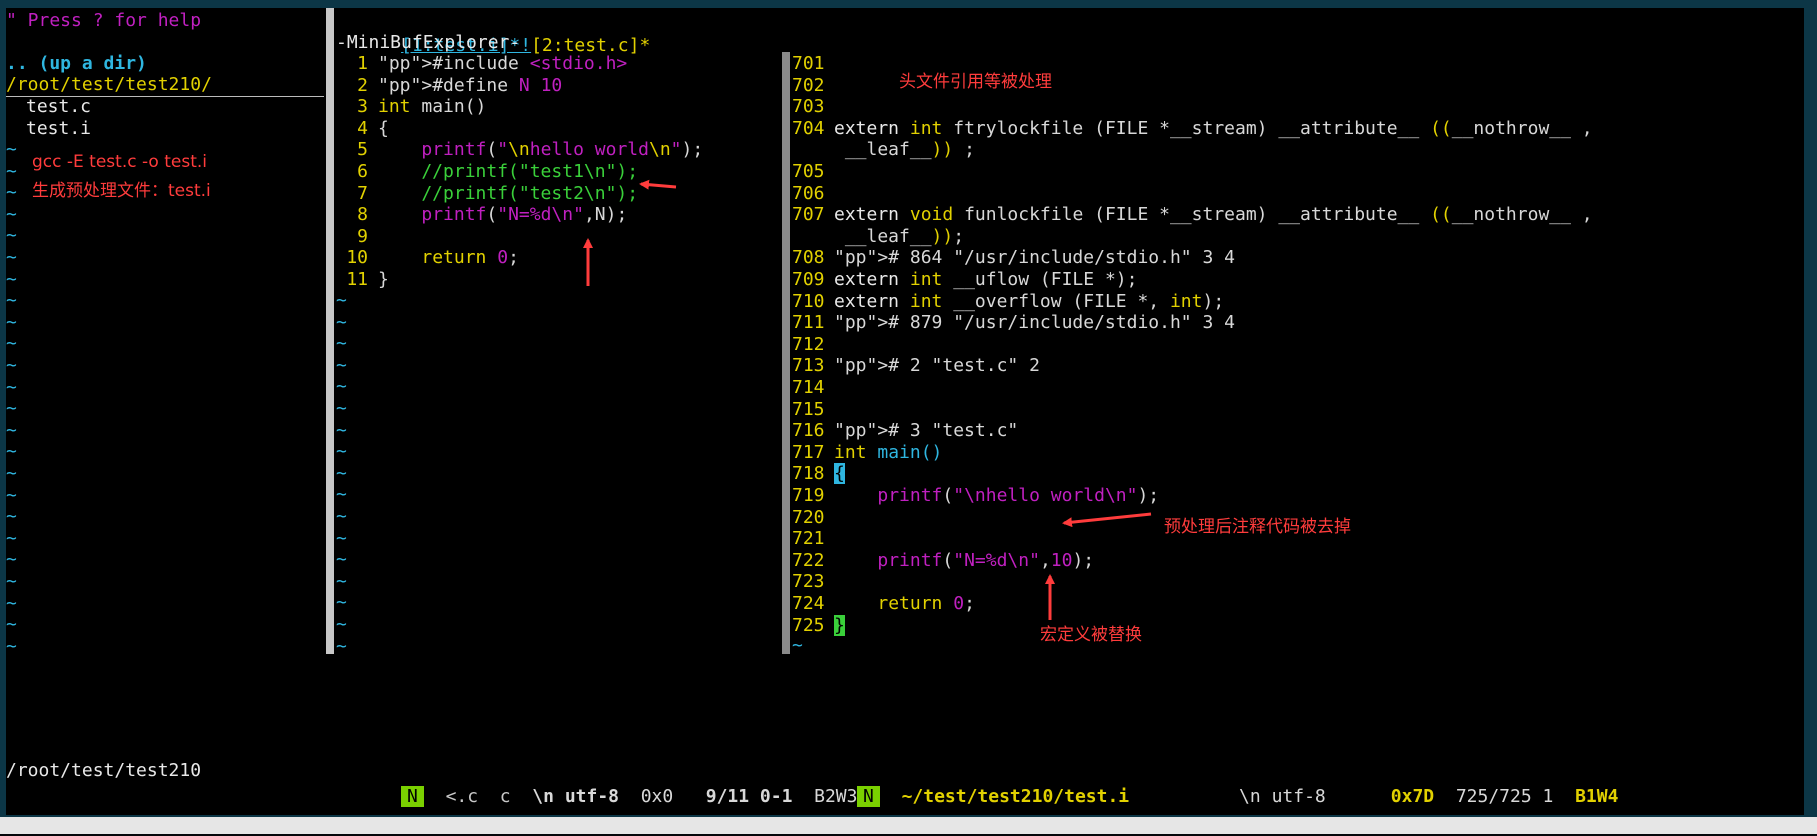 Image resolution: width=1817 pixels, height=836 pixels. I want to click on bottom-strip, so click(908, 825).